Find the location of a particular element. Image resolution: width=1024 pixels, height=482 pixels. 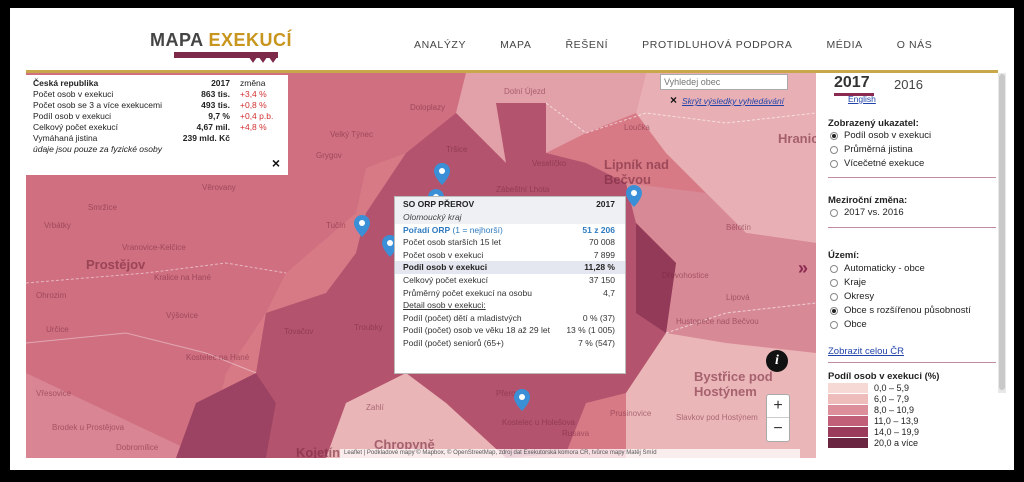

place-label: Velký Týnec is located at coordinates (351, 134).